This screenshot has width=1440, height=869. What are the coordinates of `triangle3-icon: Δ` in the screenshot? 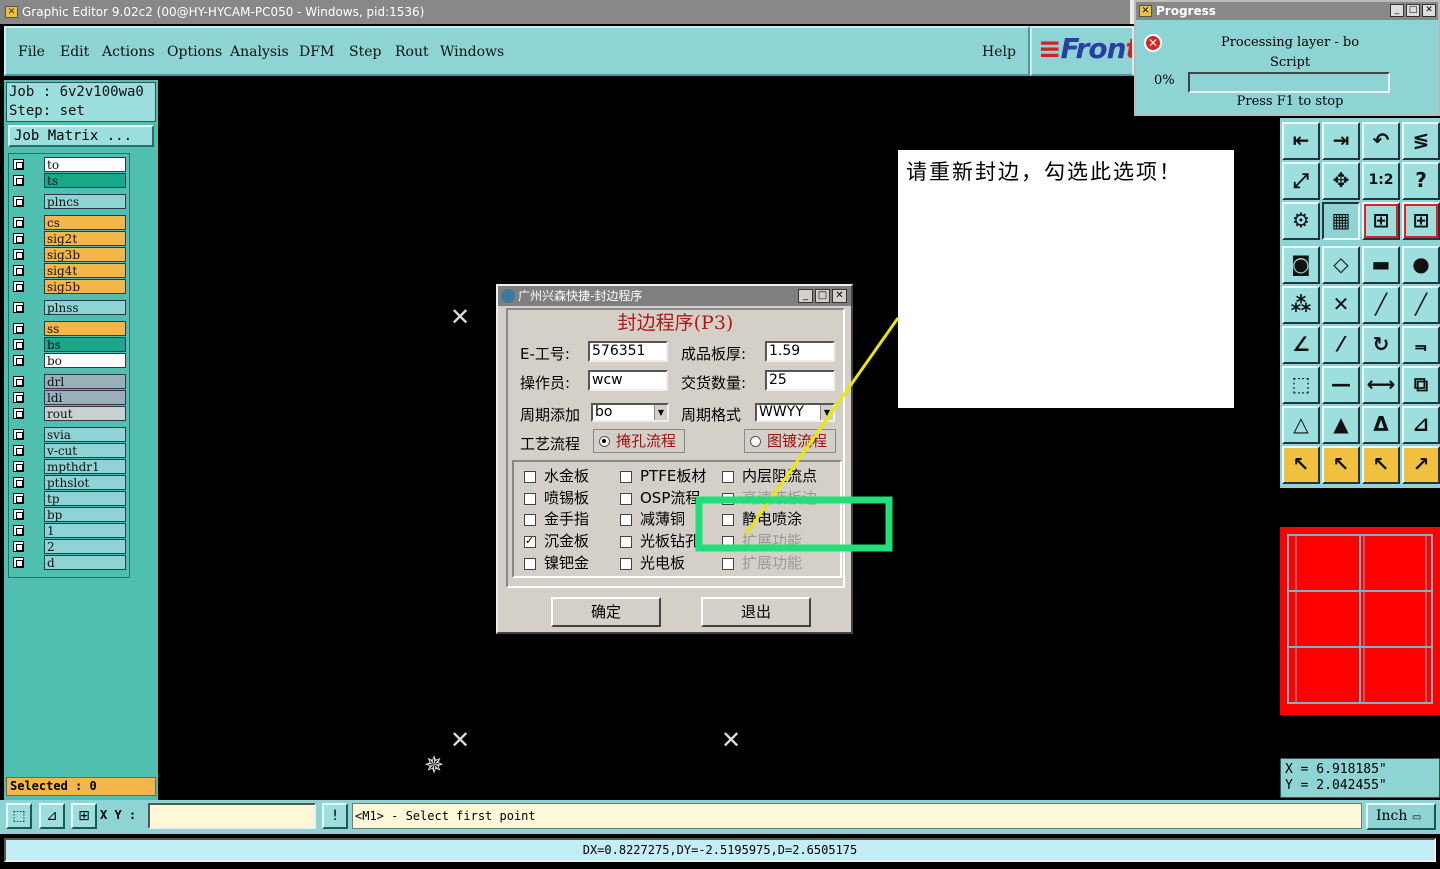 It's located at (1381, 425).